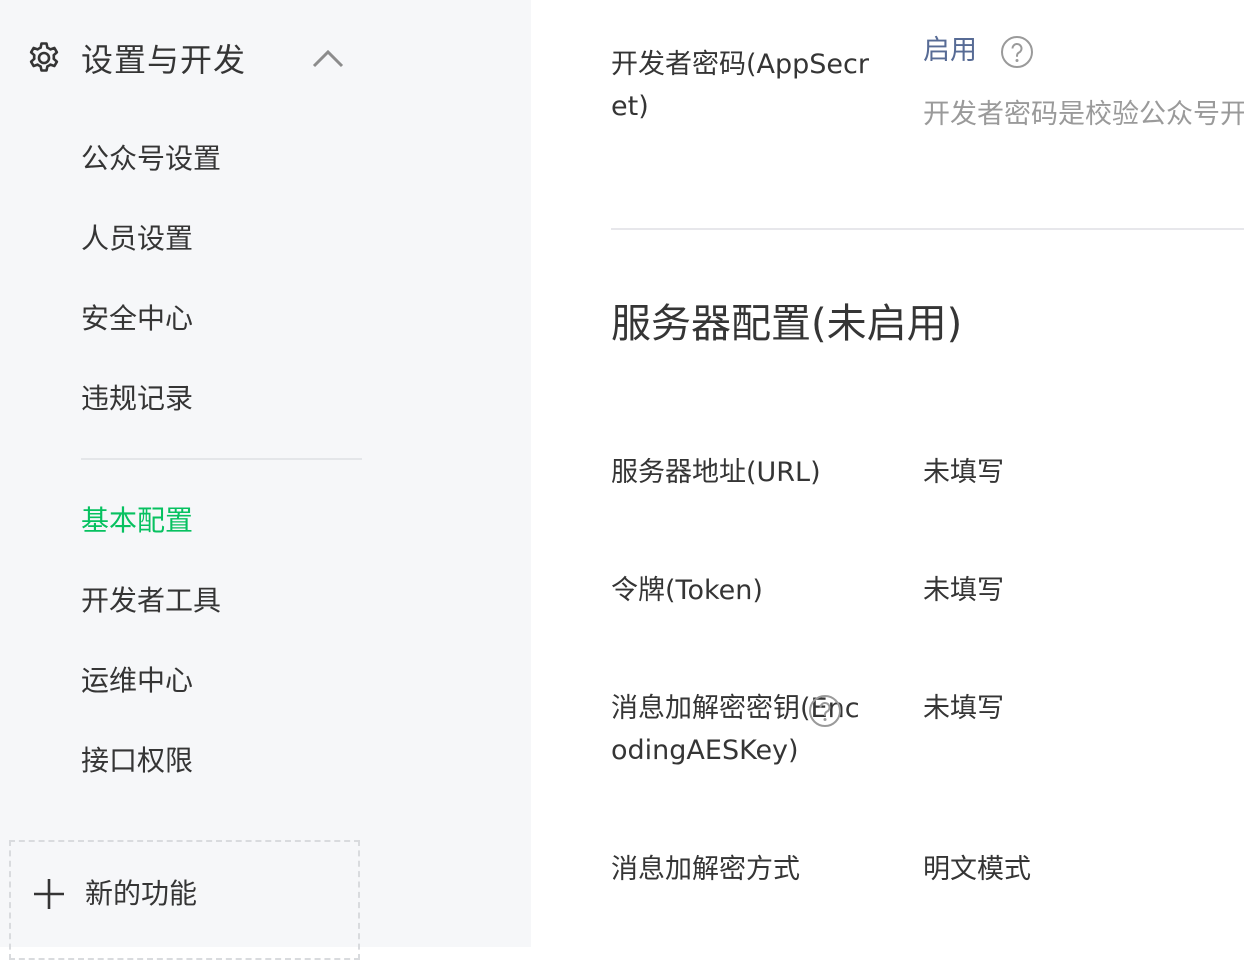 Image resolution: width=1244 pixels, height=960 pixels. What do you see at coordinates (49, 894) in the screenshot?
I see `plus-icon` at bounding box center [49, 894].